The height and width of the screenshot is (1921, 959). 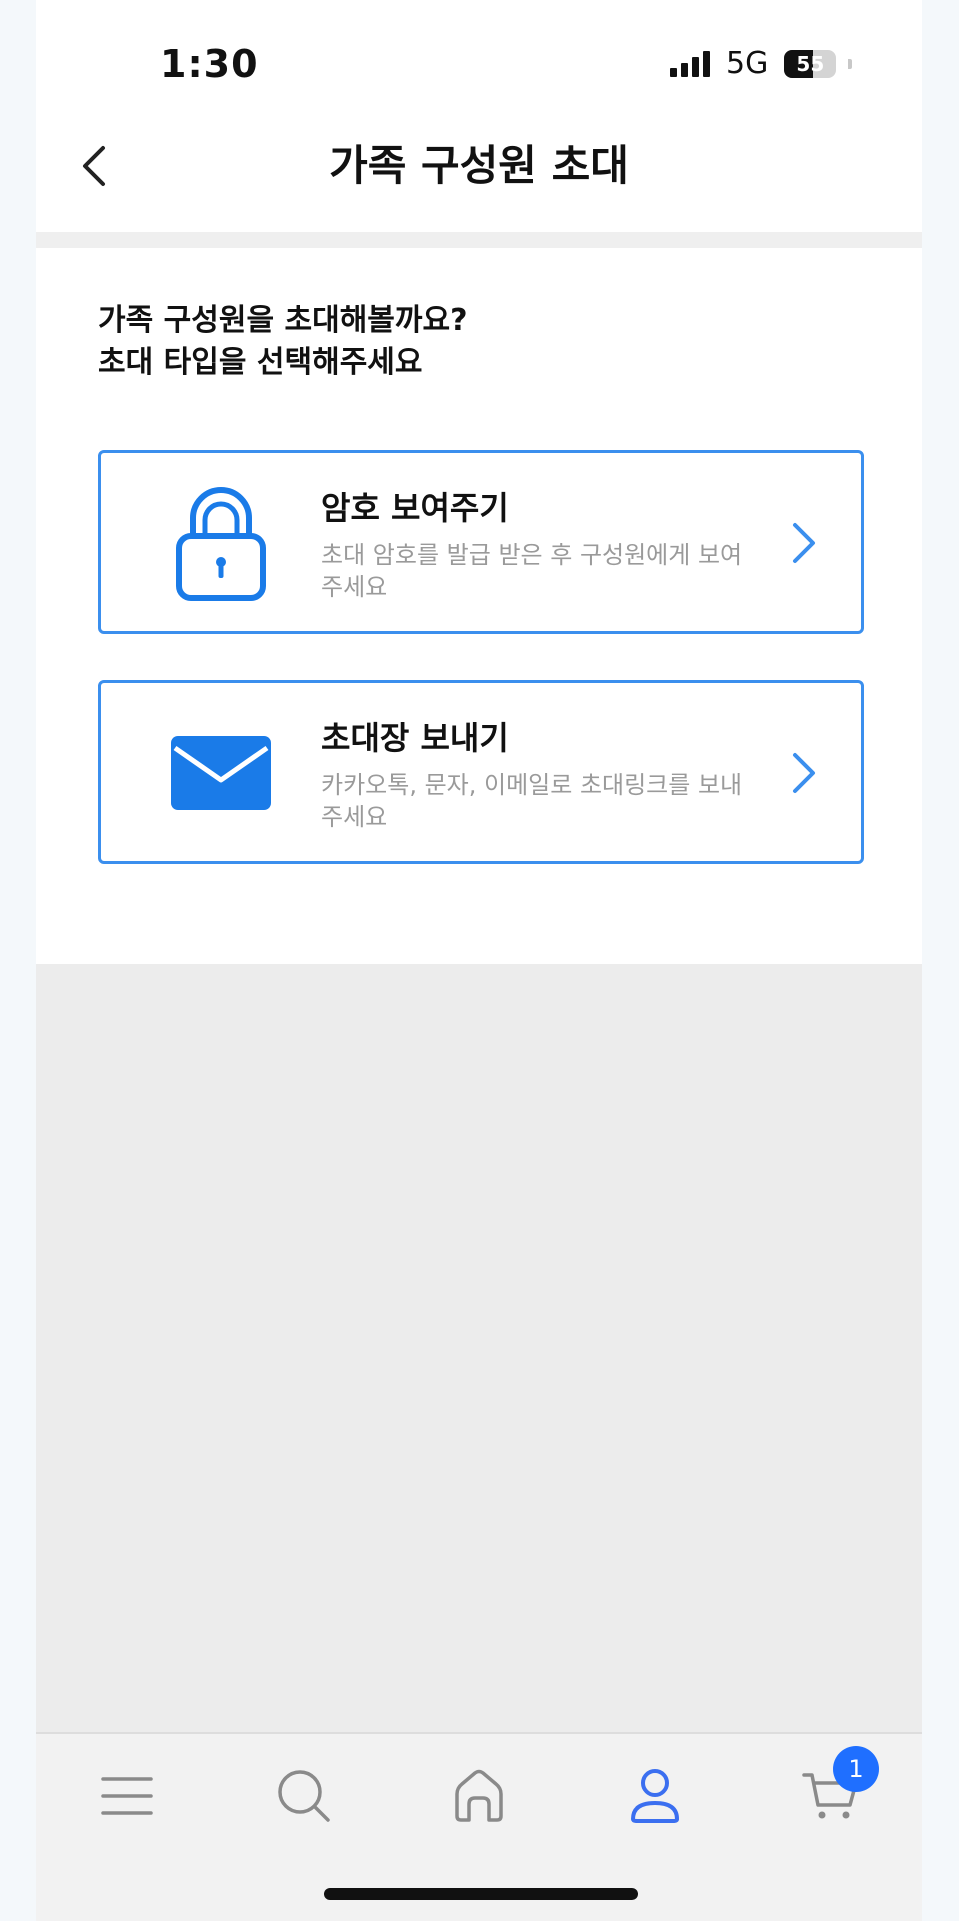 I want to click on network-type: 5G, so click(x=747, y=63).